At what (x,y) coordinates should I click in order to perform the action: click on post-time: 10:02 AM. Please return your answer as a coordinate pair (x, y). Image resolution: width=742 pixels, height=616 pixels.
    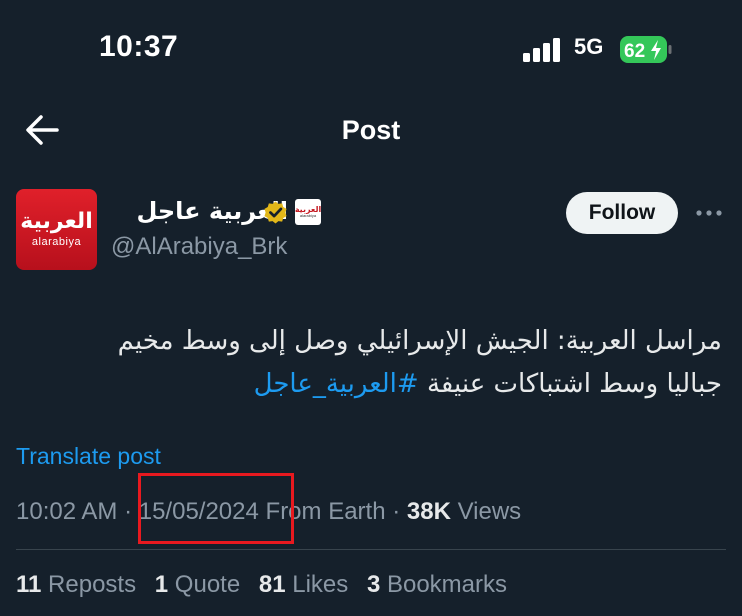
    Looking at the image, I should click on (67, 511).